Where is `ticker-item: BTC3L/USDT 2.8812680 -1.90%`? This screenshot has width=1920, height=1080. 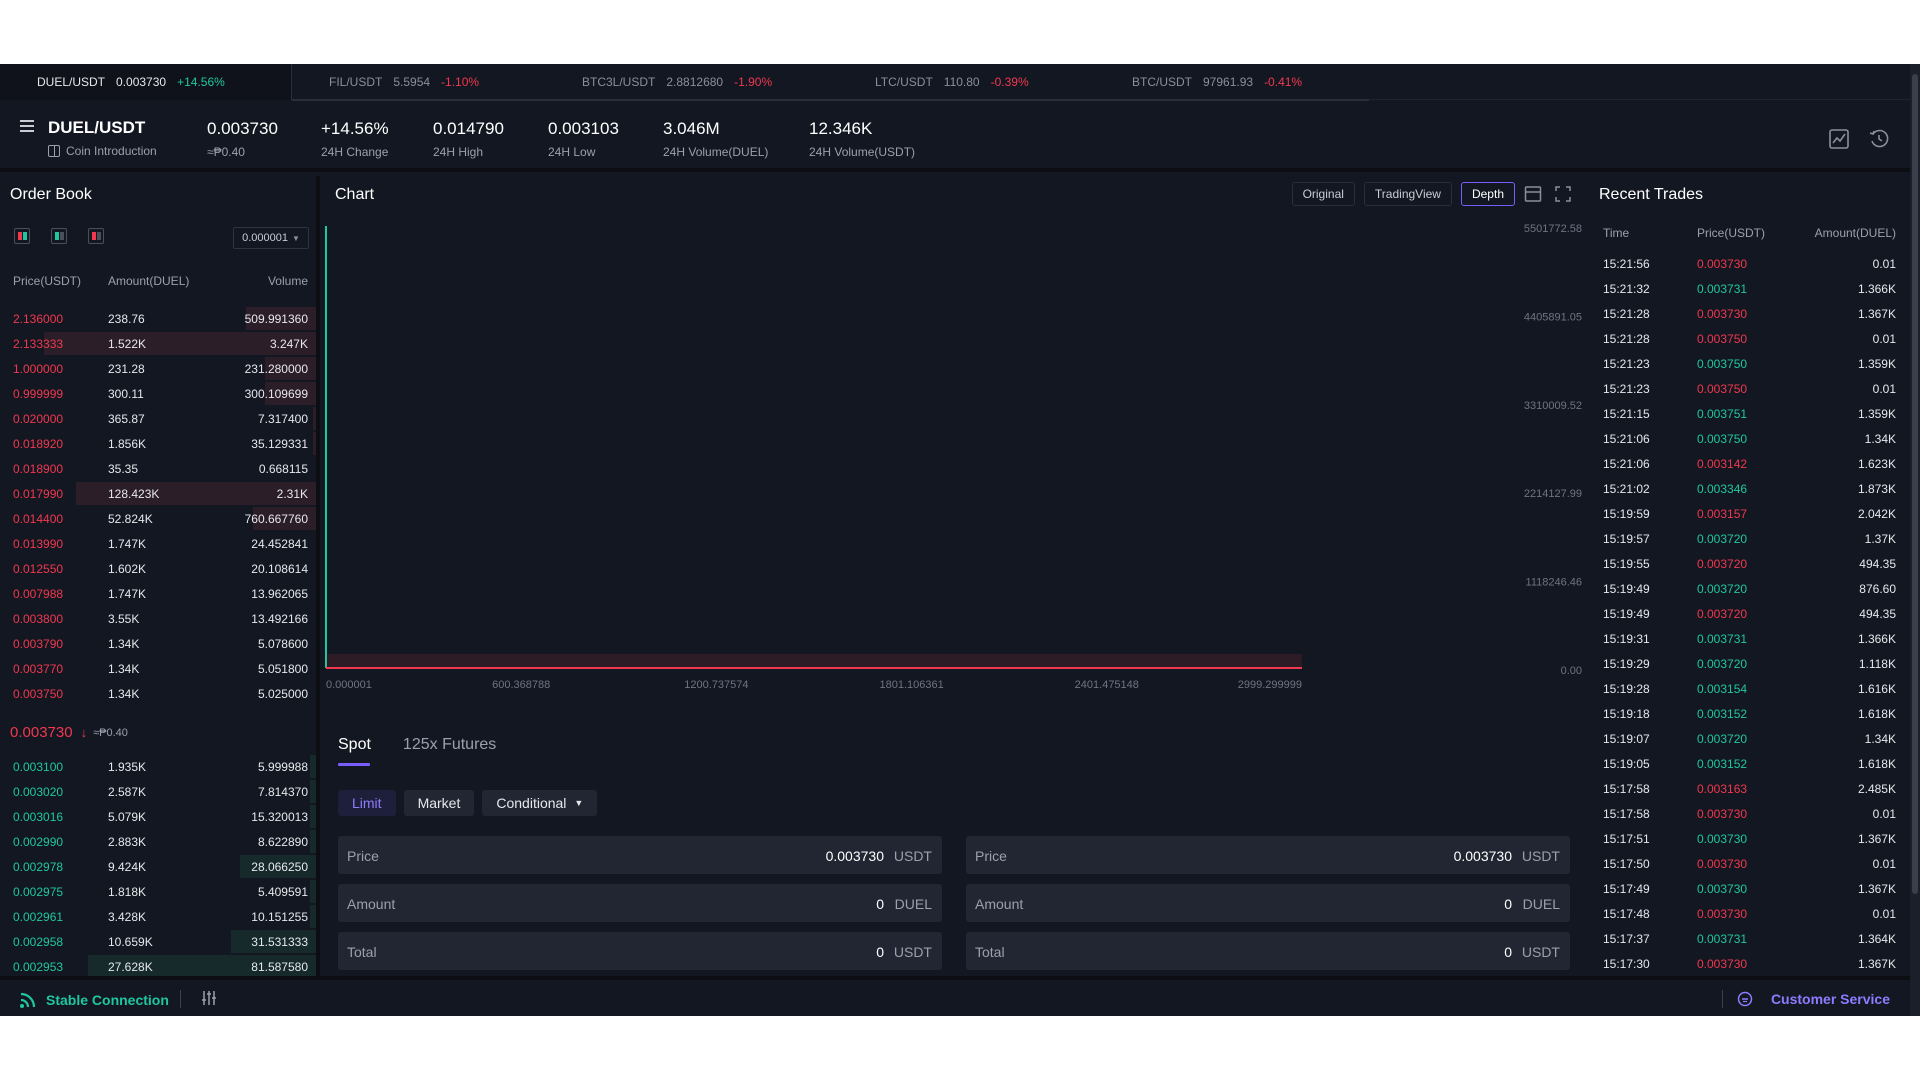 ticker-item: BTC3L/USDT 2.8812680 -1.90% is located at coordinates (677, 82).